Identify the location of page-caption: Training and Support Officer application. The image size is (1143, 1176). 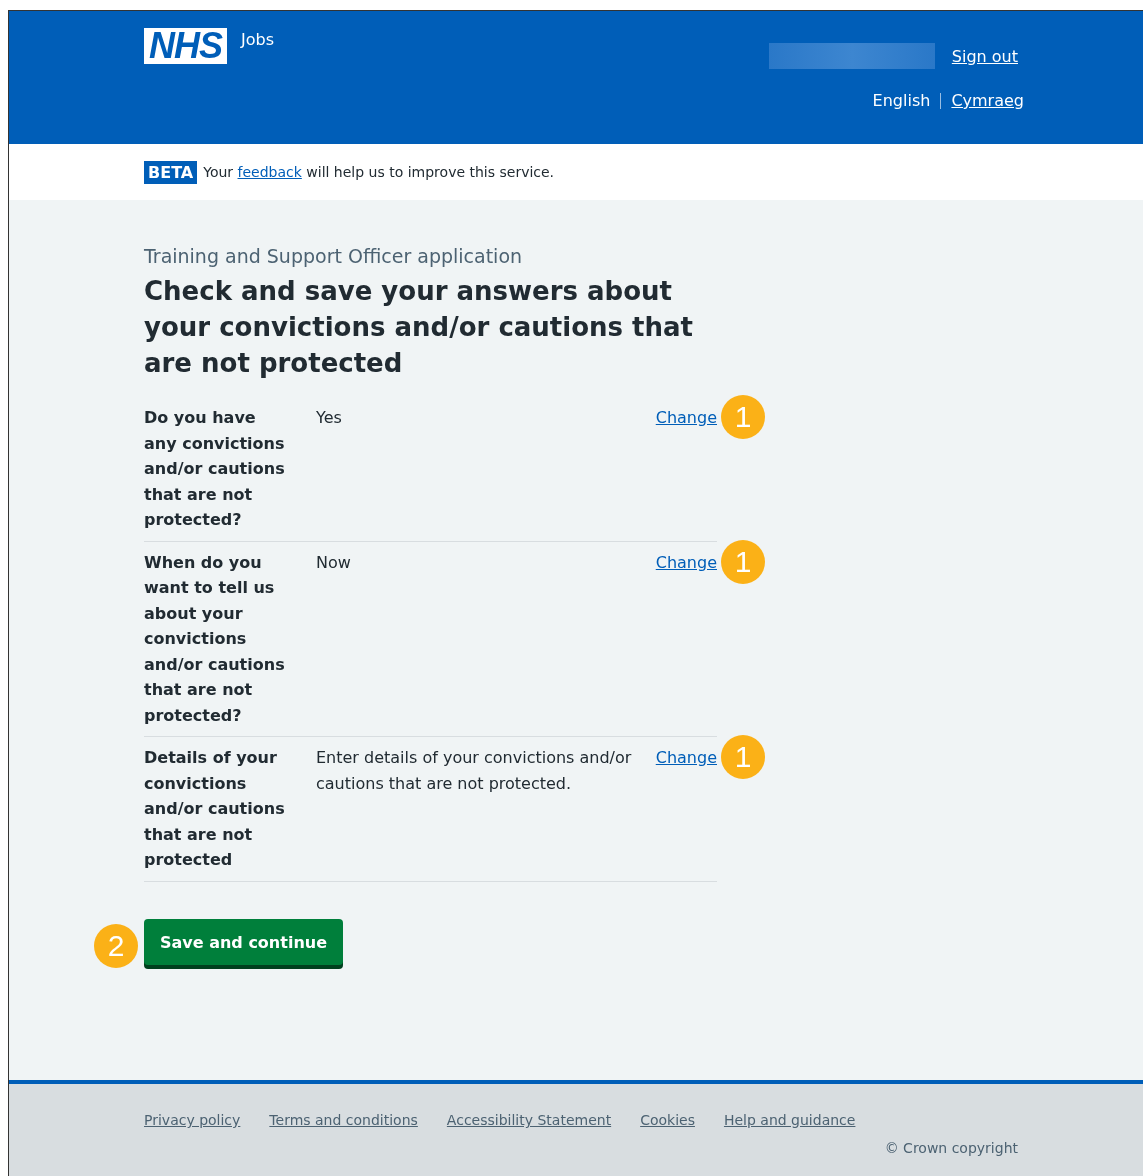
(334, 256).